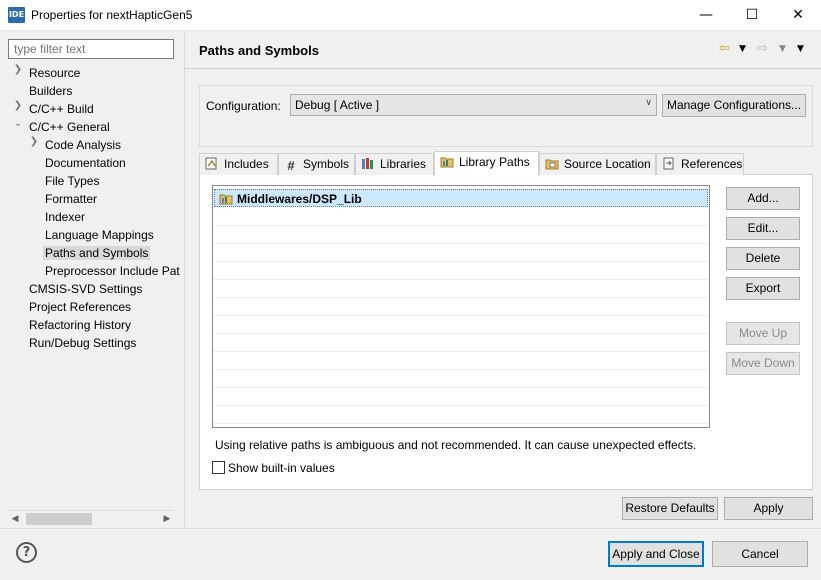  I want to click on tree-item-cc-general: C/C++ General, so click(69, 127).